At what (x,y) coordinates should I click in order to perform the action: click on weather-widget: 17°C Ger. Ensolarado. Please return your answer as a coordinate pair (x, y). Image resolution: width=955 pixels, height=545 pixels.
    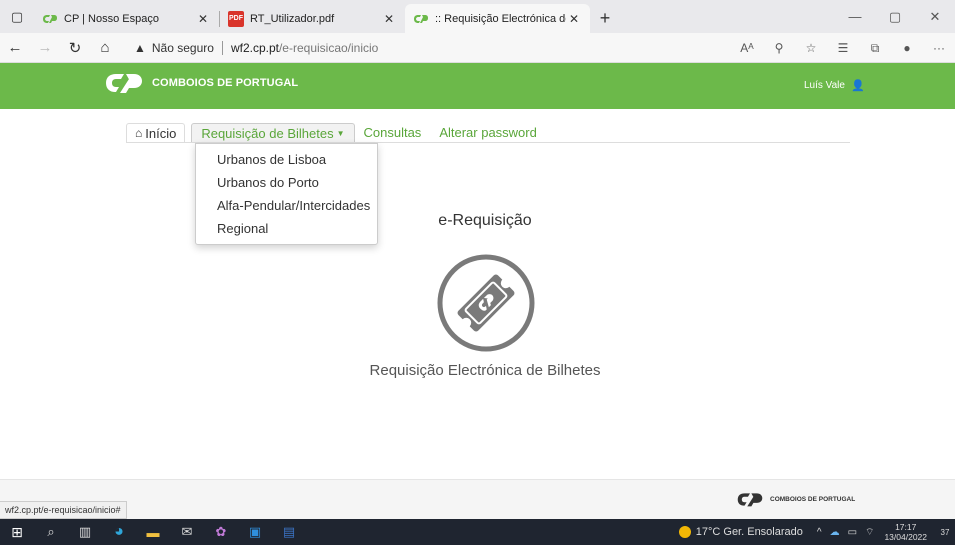
    Looking at the image, I should click on (740, 532).